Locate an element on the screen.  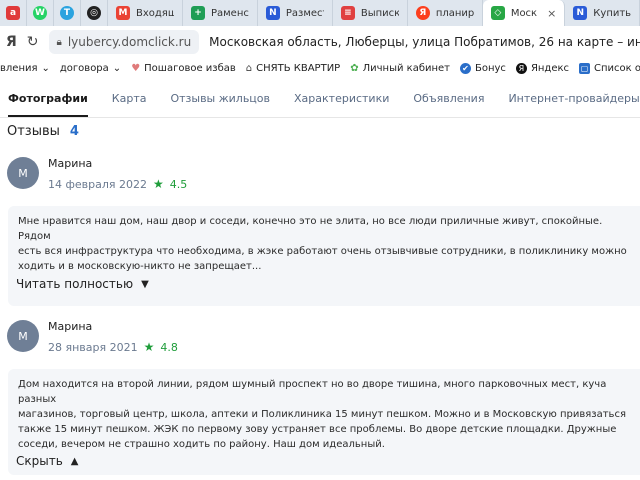
tab-gmail: M Входящ is located at coordinates (145, 13).